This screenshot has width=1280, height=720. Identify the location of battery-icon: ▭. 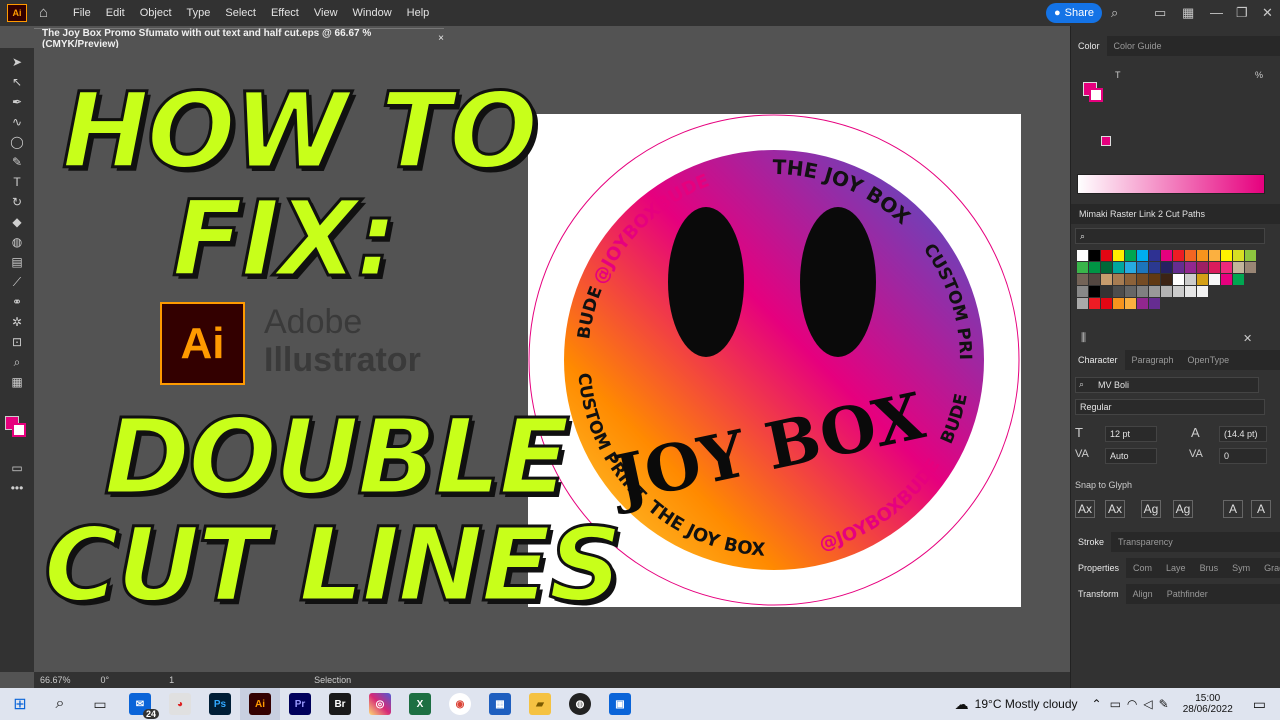
(1115, 704).